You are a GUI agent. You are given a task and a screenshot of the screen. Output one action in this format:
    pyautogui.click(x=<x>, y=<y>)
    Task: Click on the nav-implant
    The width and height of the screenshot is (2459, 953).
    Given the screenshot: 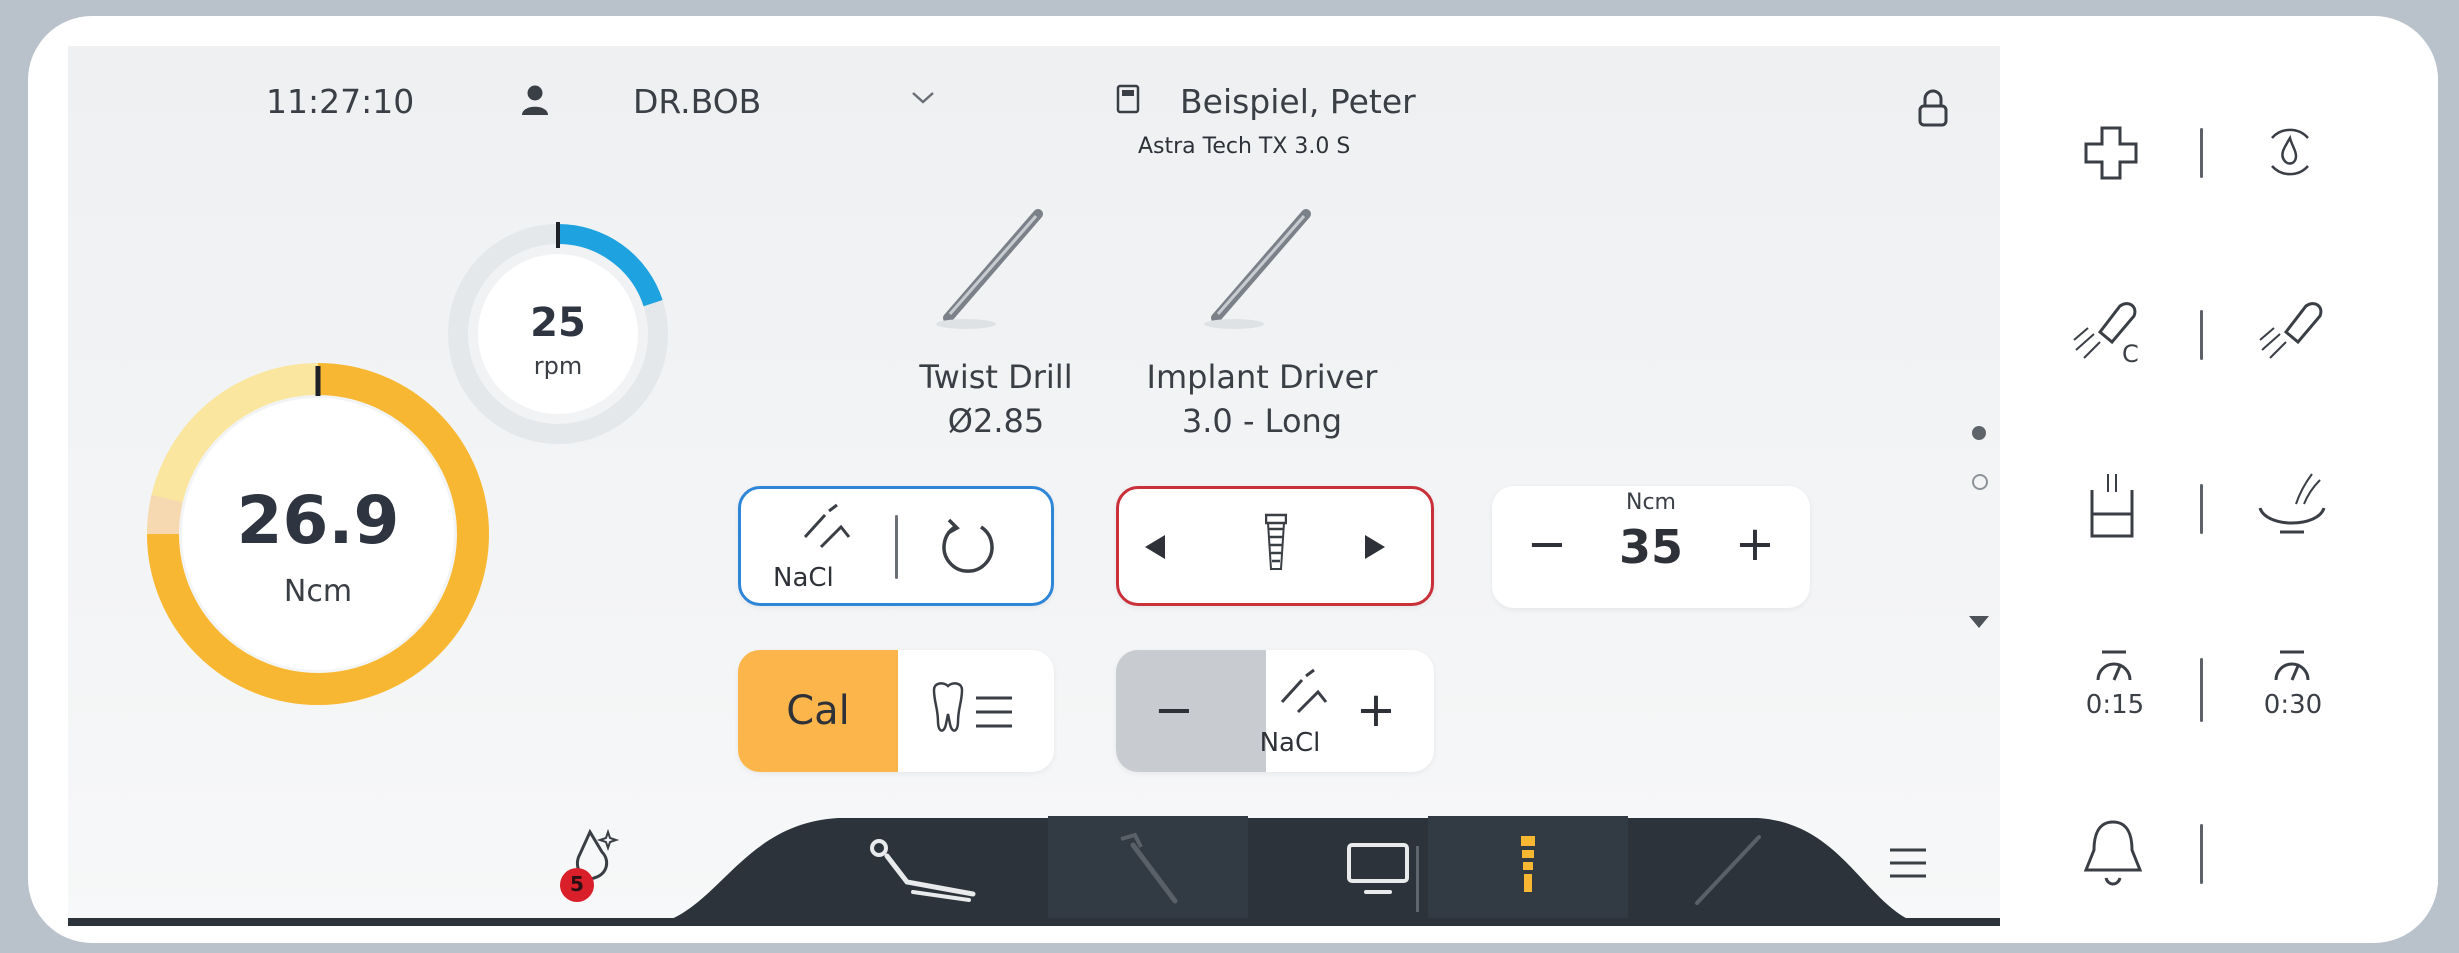 What is the action you would take?
    pyautogui.click(x=1528, y=871)
    